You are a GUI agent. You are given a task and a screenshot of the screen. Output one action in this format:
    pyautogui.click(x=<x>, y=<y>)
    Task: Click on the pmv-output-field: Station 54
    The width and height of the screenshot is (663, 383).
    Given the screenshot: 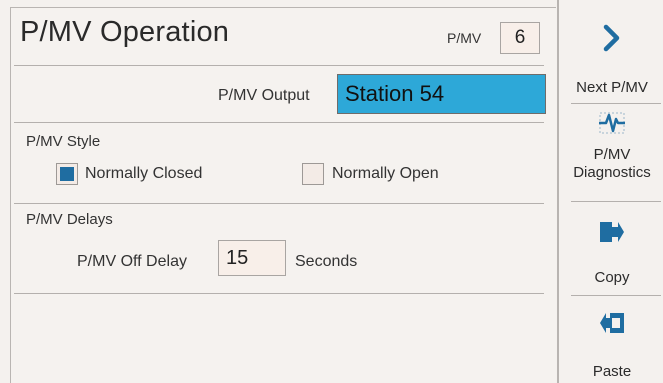 What is the action you would take?
    pyautogui.click(x=441, y=94)
    